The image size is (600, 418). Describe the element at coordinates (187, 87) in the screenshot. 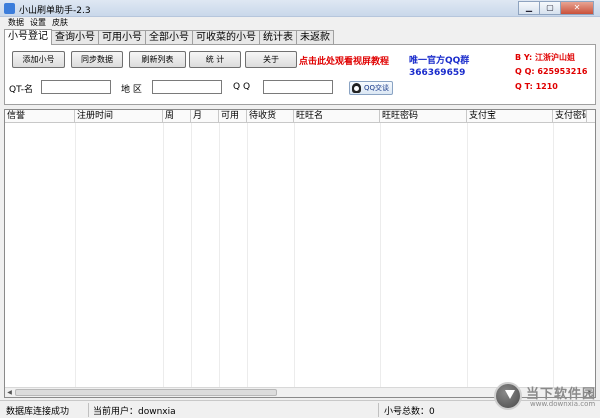

I see `region-input` at that location.